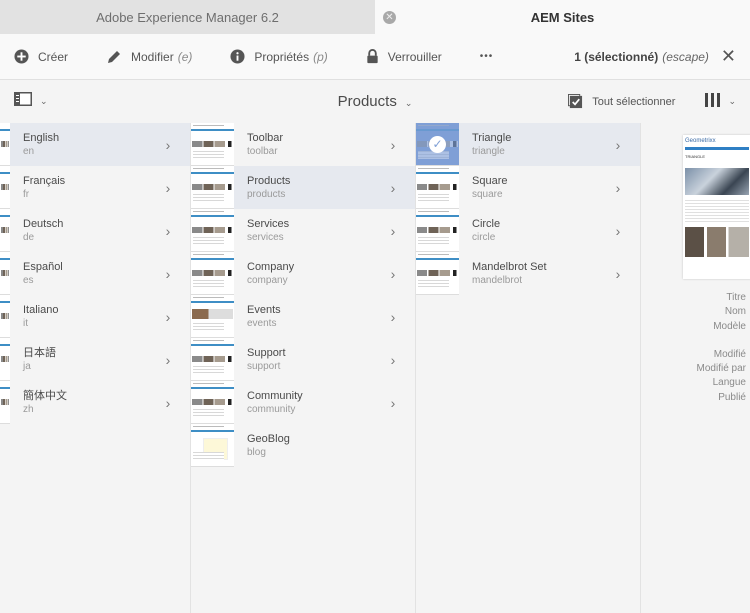 This screenshot has width=750, height=613. What do you see at coordinates (655, 56) in the screenshot?
I see `selection-info: 1 (sélectionné) (escape) ✕` at bounding box center [655, 56].